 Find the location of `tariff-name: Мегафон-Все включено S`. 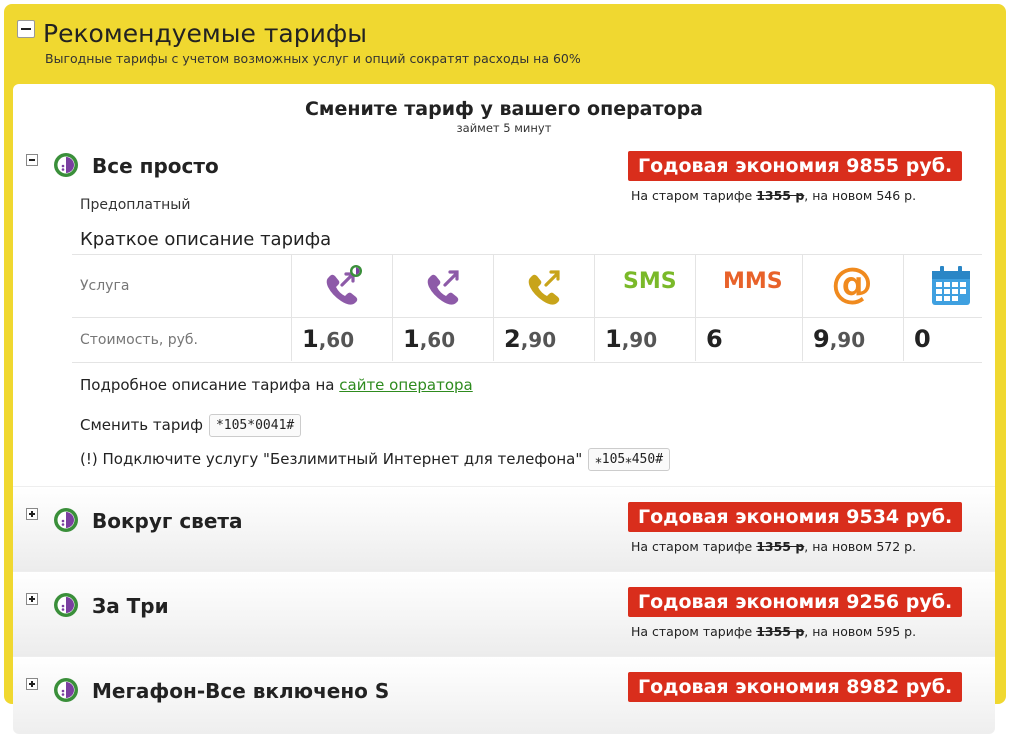

tariff-name: Мегафон-Все включено S is located at coordinates (240, 691).